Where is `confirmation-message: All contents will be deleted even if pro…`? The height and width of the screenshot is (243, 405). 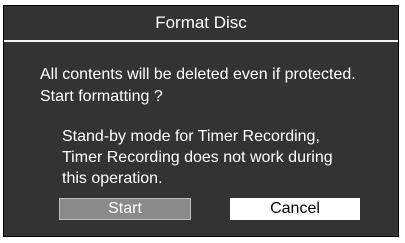 confirmation-message: All contents will be deleted even if pro… is located at coordinates (198, 86).